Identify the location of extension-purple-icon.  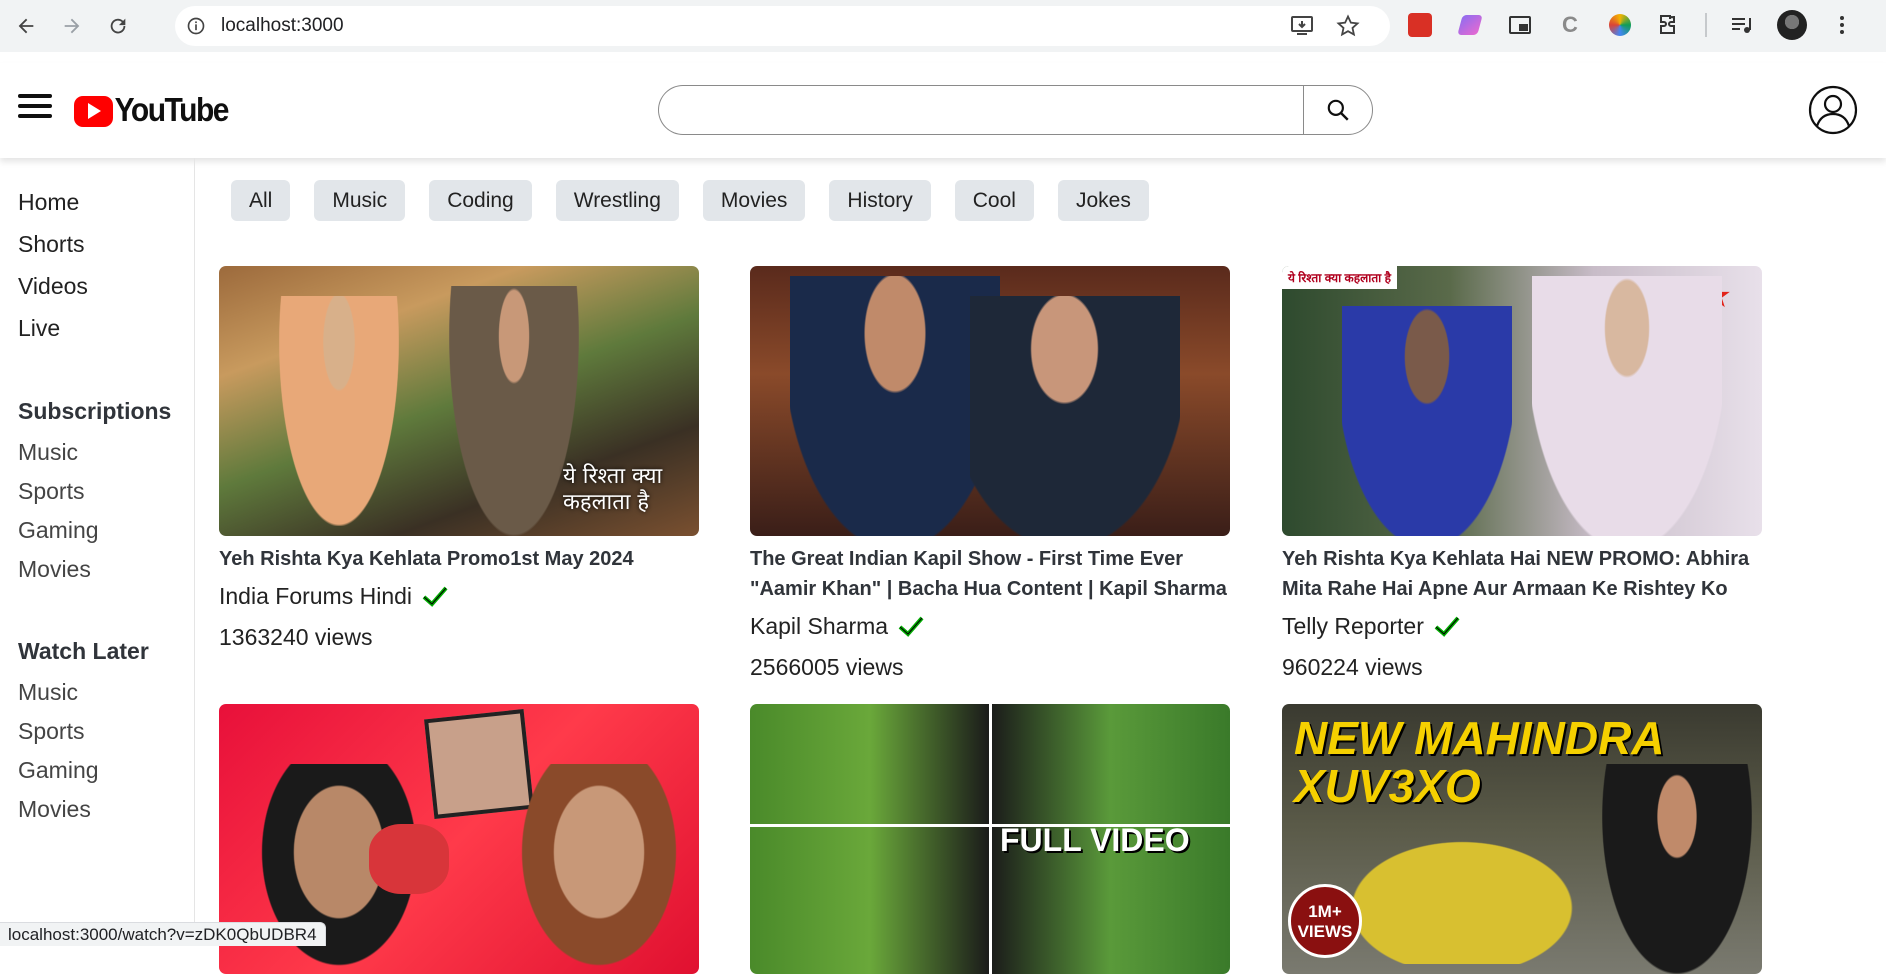
(1470, 25).